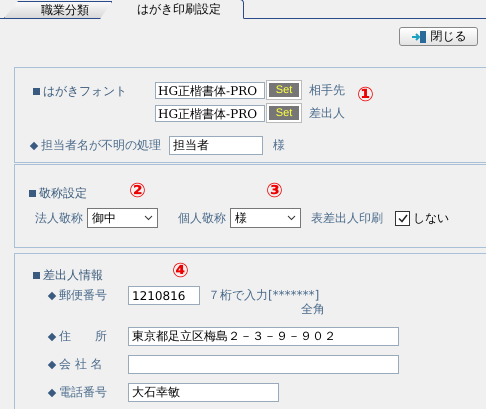 This screenshot has width=486, height=409. Describe the element at coordinates (180, 270) in the screenshot. I see `marker-number: ④` at that location.